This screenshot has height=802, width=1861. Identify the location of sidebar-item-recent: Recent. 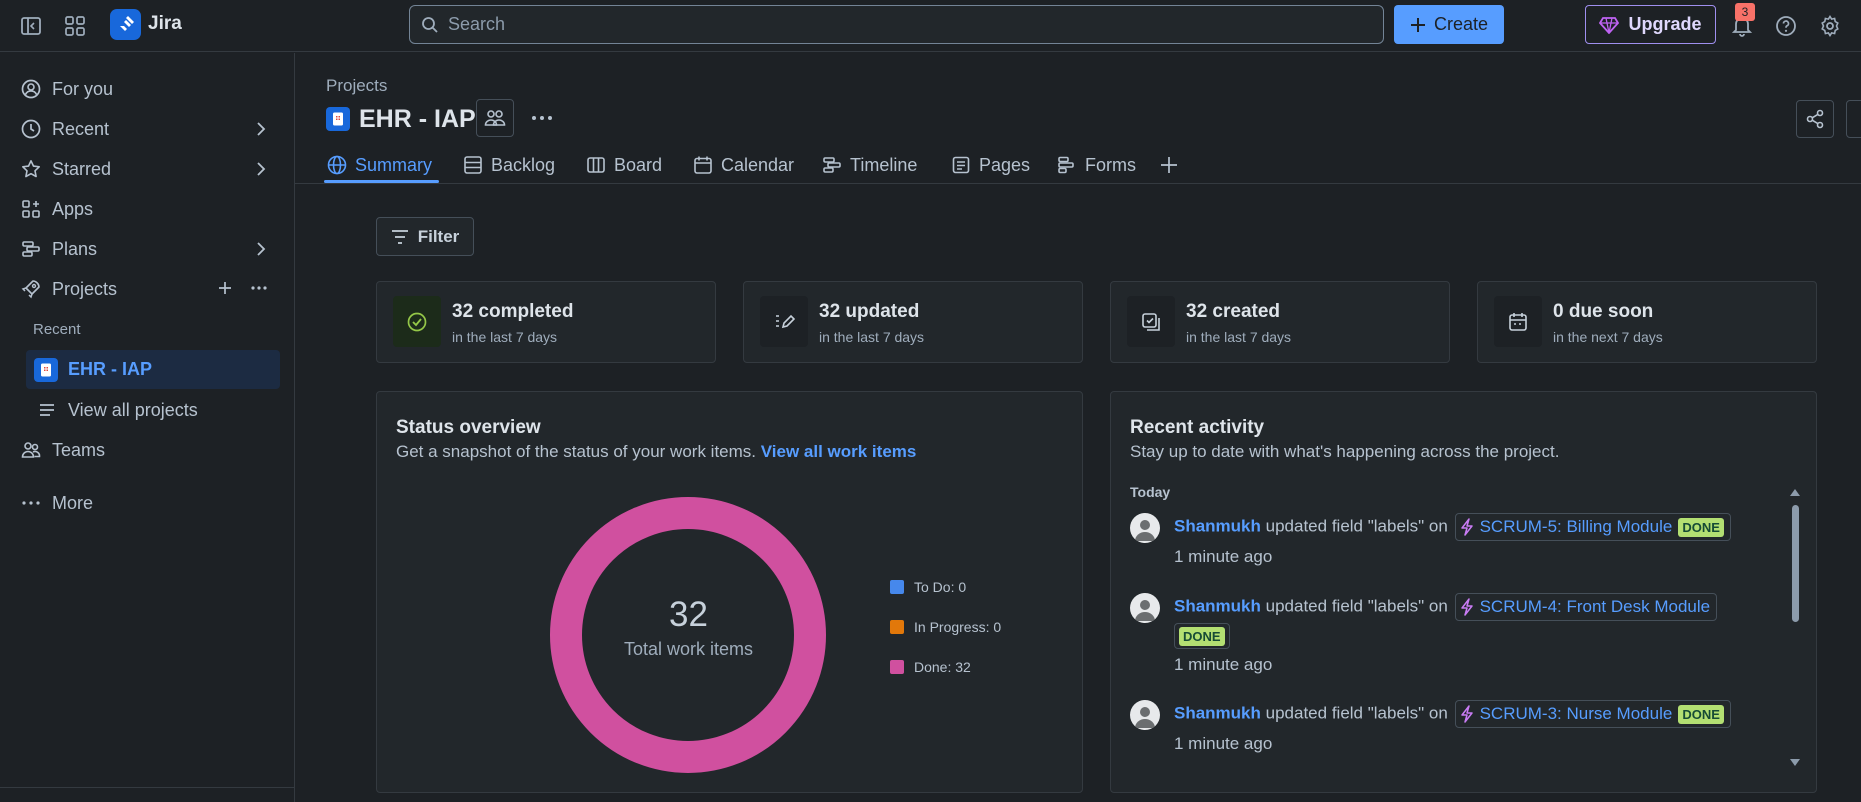
(147, 129).